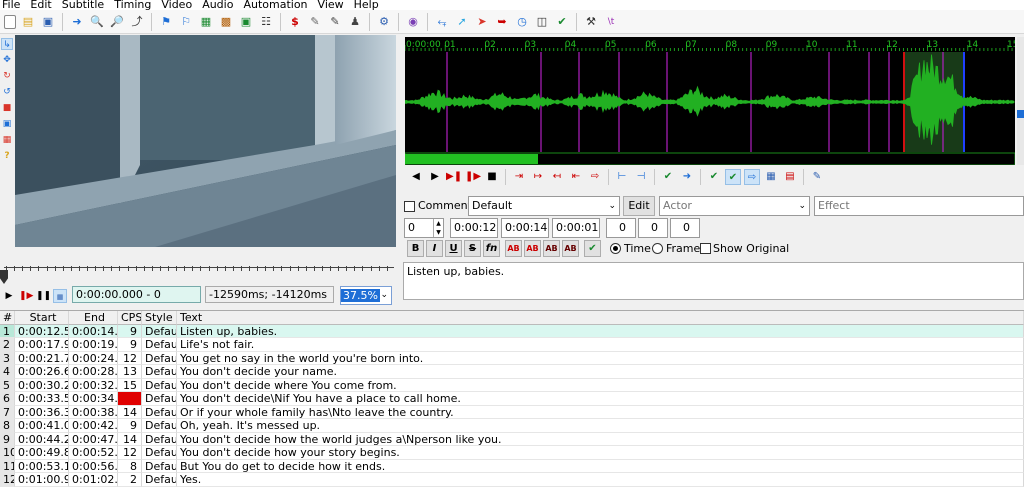 The width and height of the screenshot is (1024, 487). What do you see at coordinates (576, 228) in the screenshot?
I see `duration-field: 0:00:01.53` at bounding box center [576, 228].